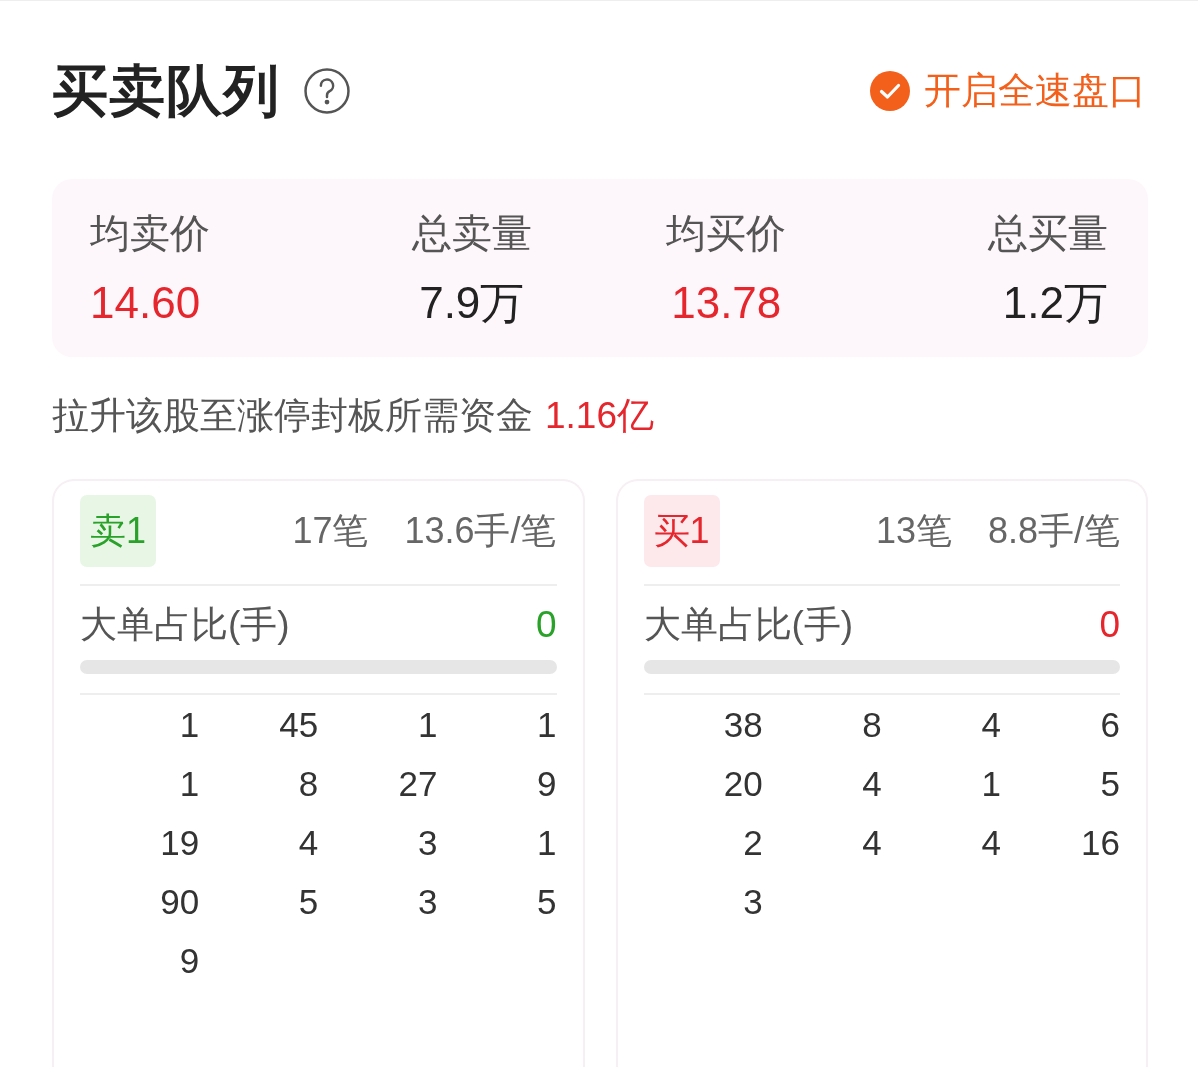  What do you see at coordinates (330, 531) in the screenshot?
I see `order-count: 17笔` at bounding box center [330, 531].